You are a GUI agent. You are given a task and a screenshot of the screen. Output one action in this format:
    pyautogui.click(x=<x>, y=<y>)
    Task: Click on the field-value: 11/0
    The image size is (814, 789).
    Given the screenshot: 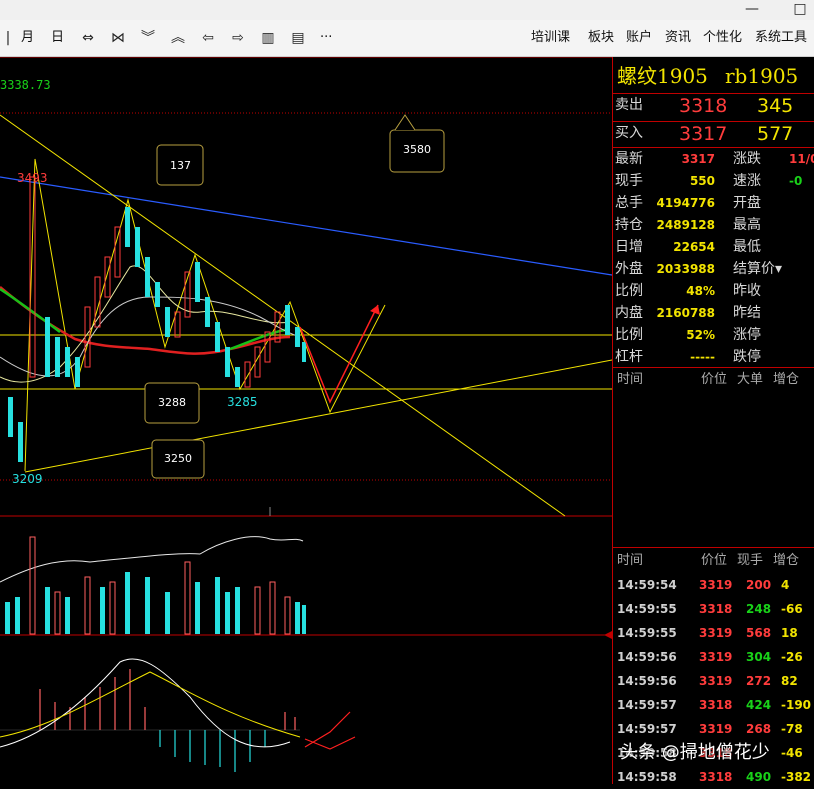 What is the action you would take?
    pyautogui.click(x=801, y=159)
    